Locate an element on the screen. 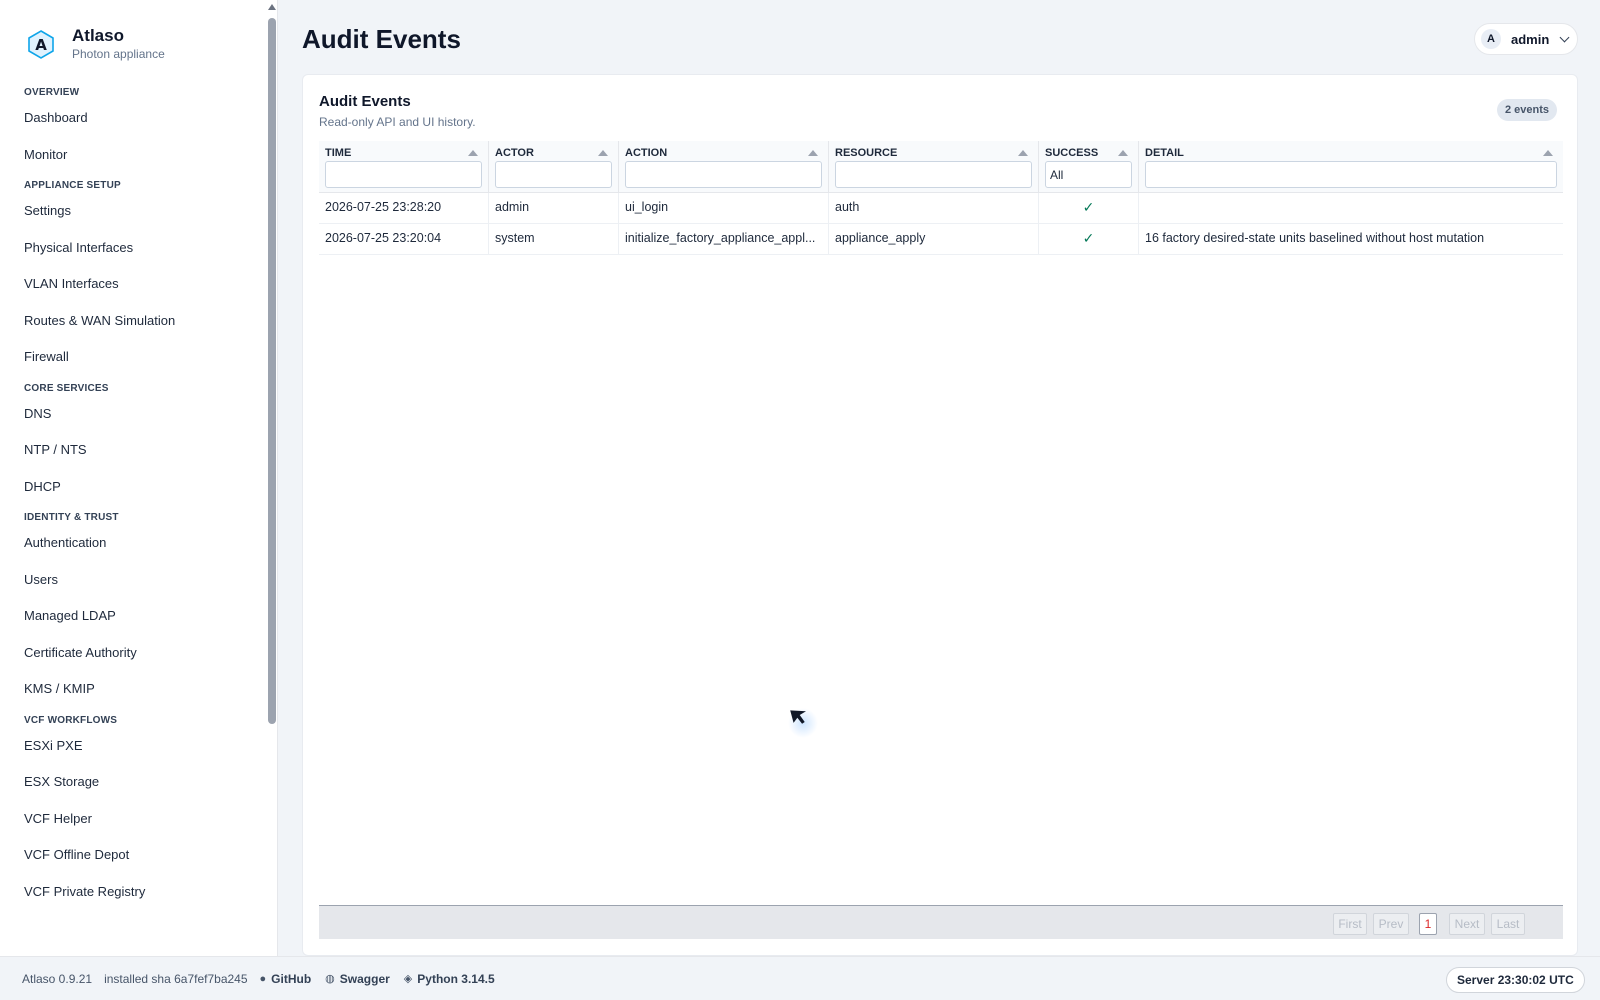 The width and height of the screenshot is (1600, 1000). user-menu-button: A admin is located at coordinates (1526, 39).